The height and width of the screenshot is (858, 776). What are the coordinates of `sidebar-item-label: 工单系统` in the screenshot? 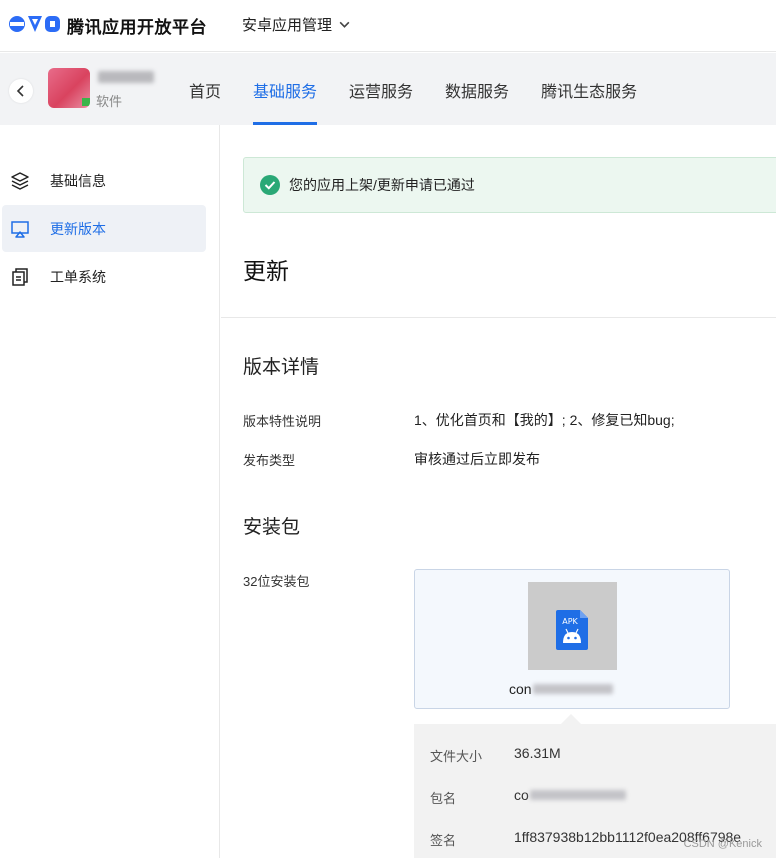 It's located at (78, 276).